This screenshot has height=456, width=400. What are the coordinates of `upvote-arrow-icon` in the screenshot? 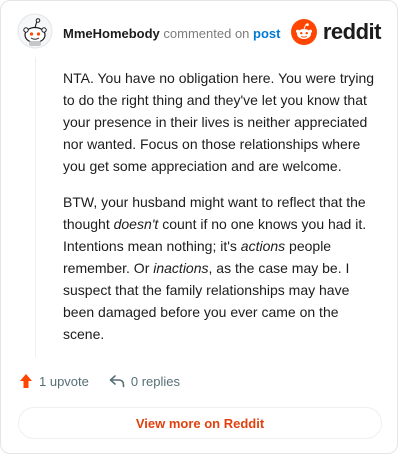 It's located at (26, 381).